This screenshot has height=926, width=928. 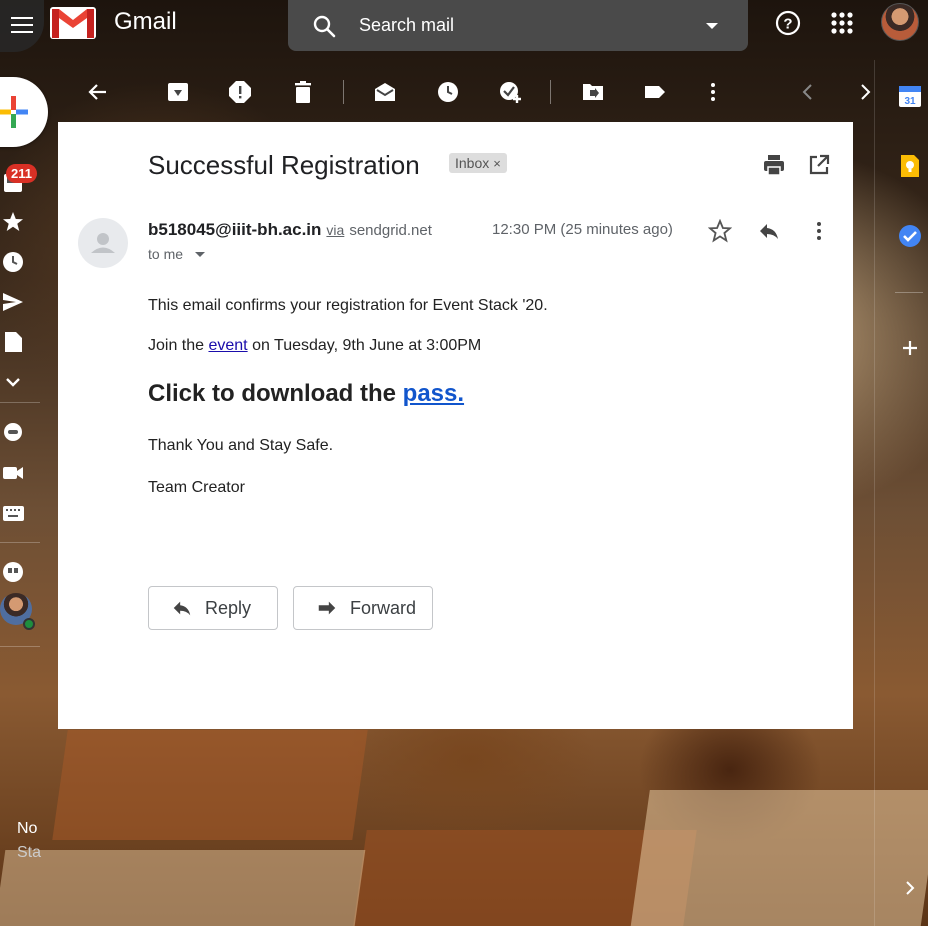 What do you see at coordinates (13, 382) in the screenshot?
I see `more-icon` at bounding box center [13, 382].